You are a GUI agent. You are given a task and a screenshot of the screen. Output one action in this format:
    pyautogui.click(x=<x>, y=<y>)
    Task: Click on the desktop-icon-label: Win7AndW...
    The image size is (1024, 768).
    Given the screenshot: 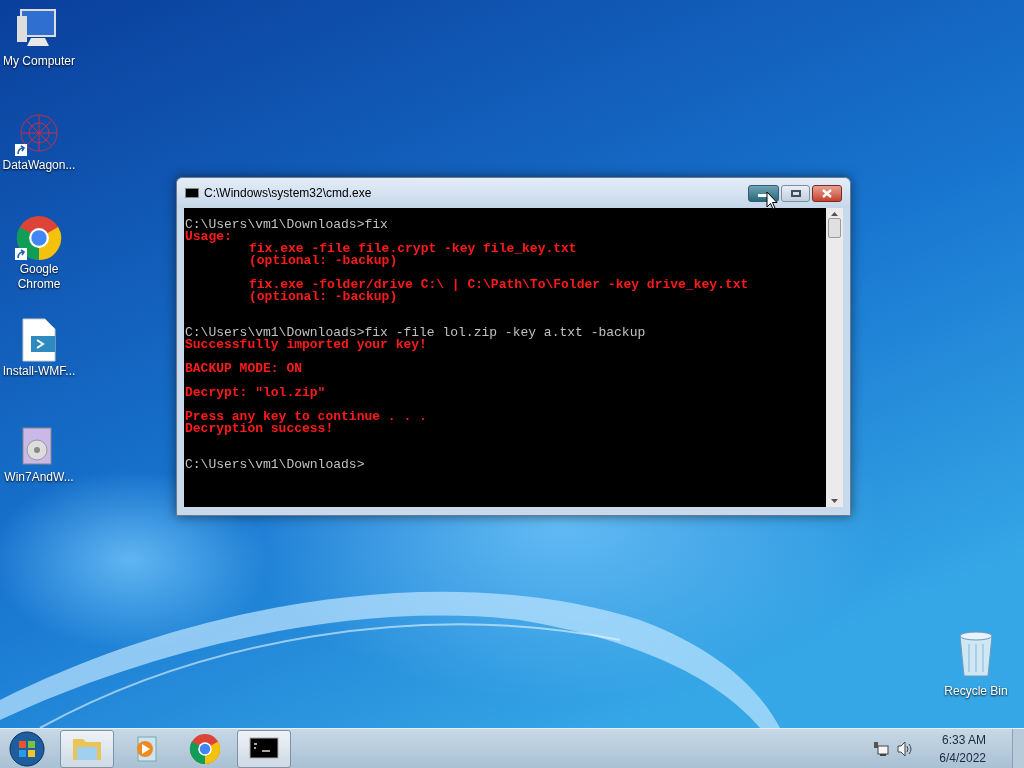 What is the action you would take?
    pyautogui.click(x=39, y=477)
    